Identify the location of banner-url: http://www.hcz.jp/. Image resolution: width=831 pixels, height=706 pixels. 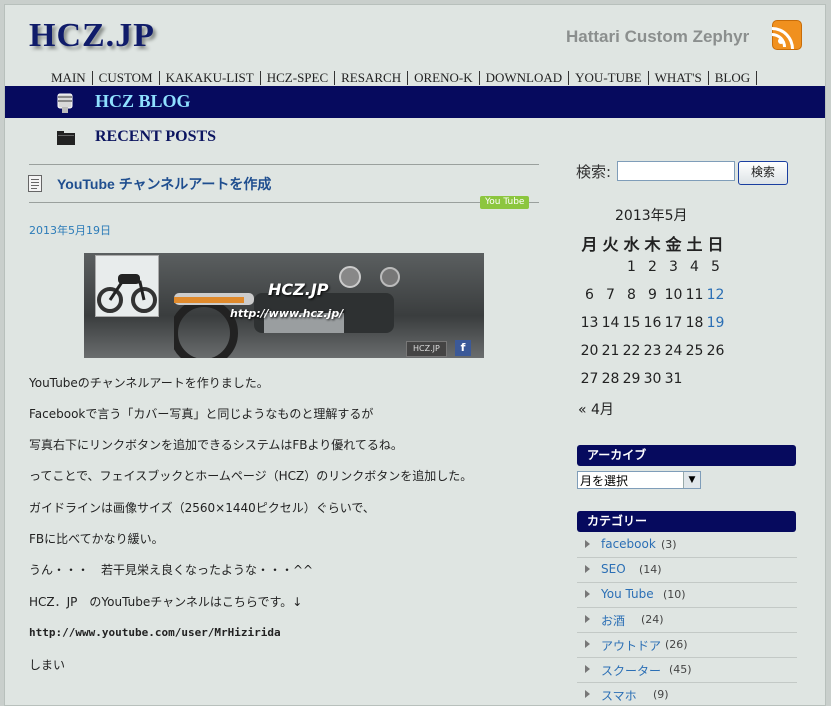
(287, 313).